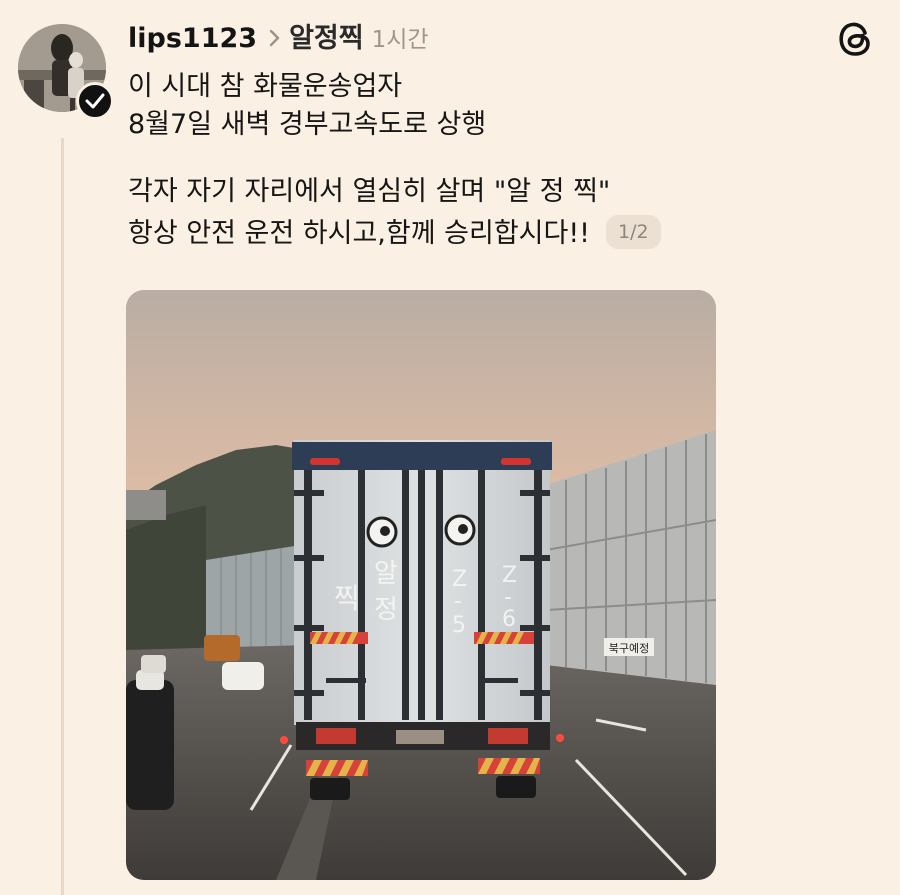 Image resolution: width=900 pixels, height=895 pixels. Describe the element at coordinates (307, 124) in the screenshot. I see `post-line-2: 8월7일 새벽 경부고속도로 상행` at that location.